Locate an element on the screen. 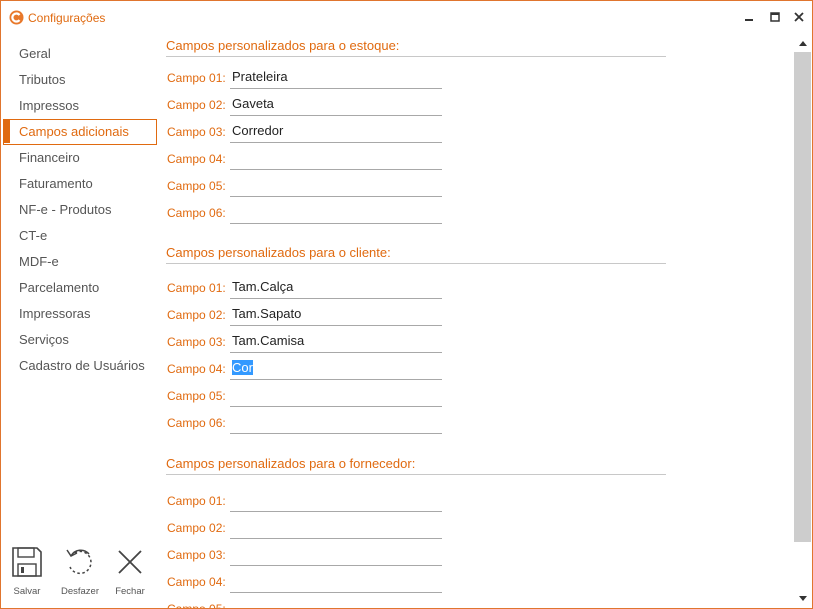 The image size is (813, 609). section-title-estoque: Campos personalizados para o estoque: is located at coordinates (416, 47).